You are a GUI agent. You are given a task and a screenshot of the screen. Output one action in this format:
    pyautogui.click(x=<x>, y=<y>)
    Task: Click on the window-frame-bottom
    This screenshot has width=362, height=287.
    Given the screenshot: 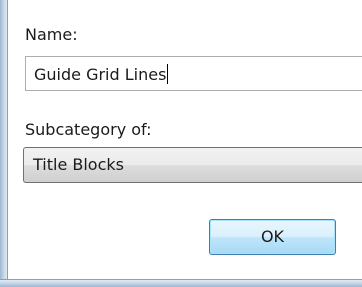 What is the action you would take?
    pyautogui.click(x=181, y=283)
    